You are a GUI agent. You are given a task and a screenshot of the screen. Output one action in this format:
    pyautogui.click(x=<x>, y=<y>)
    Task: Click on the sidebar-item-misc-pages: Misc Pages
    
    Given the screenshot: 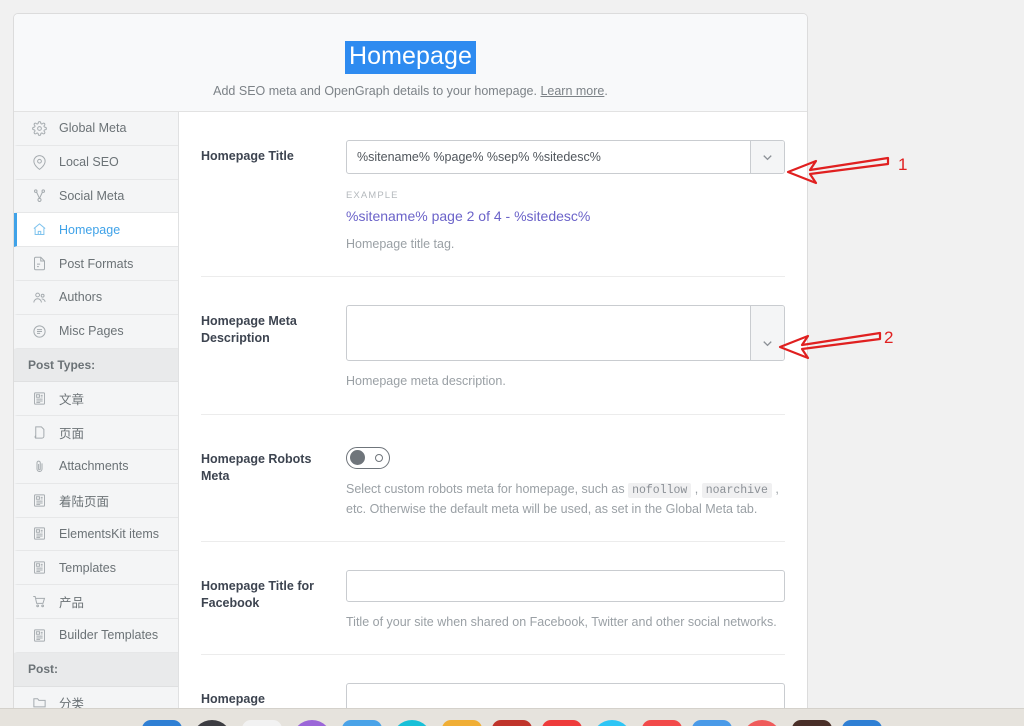 What is the action you would take?
    pyautogui.click(x=96, y=331)
    